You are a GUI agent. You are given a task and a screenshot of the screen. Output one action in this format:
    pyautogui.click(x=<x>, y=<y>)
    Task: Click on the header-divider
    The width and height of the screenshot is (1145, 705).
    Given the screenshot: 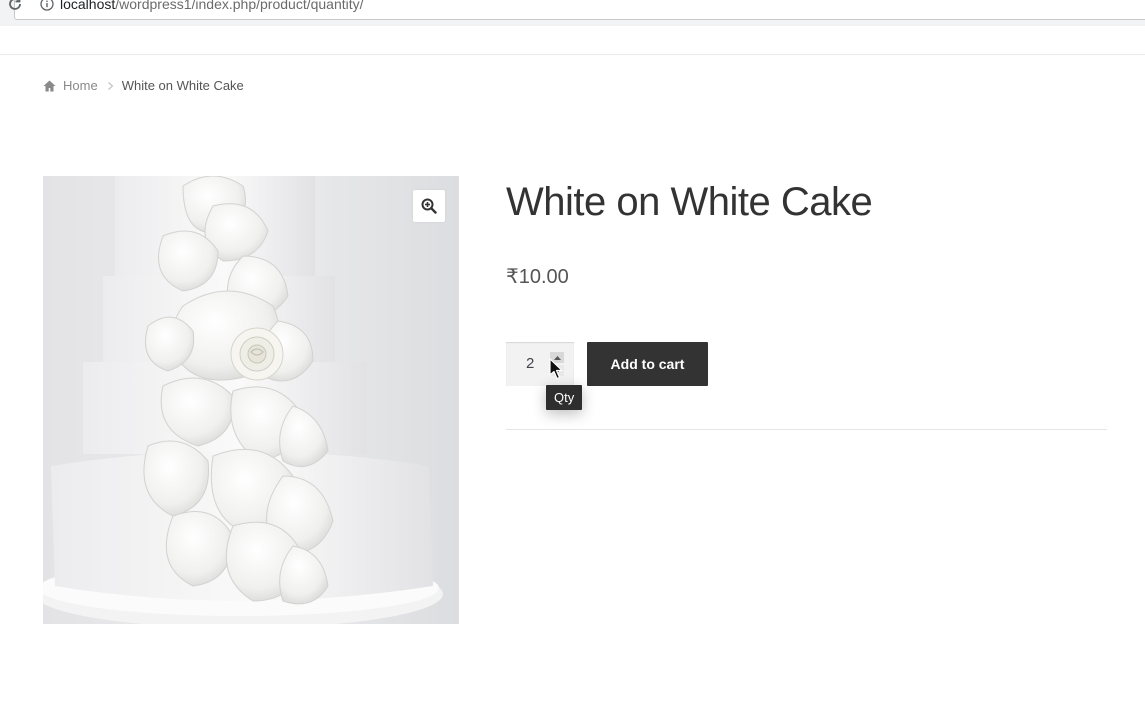 What is the action you would take?
    pyautogui.click(x=572, y=54)
    